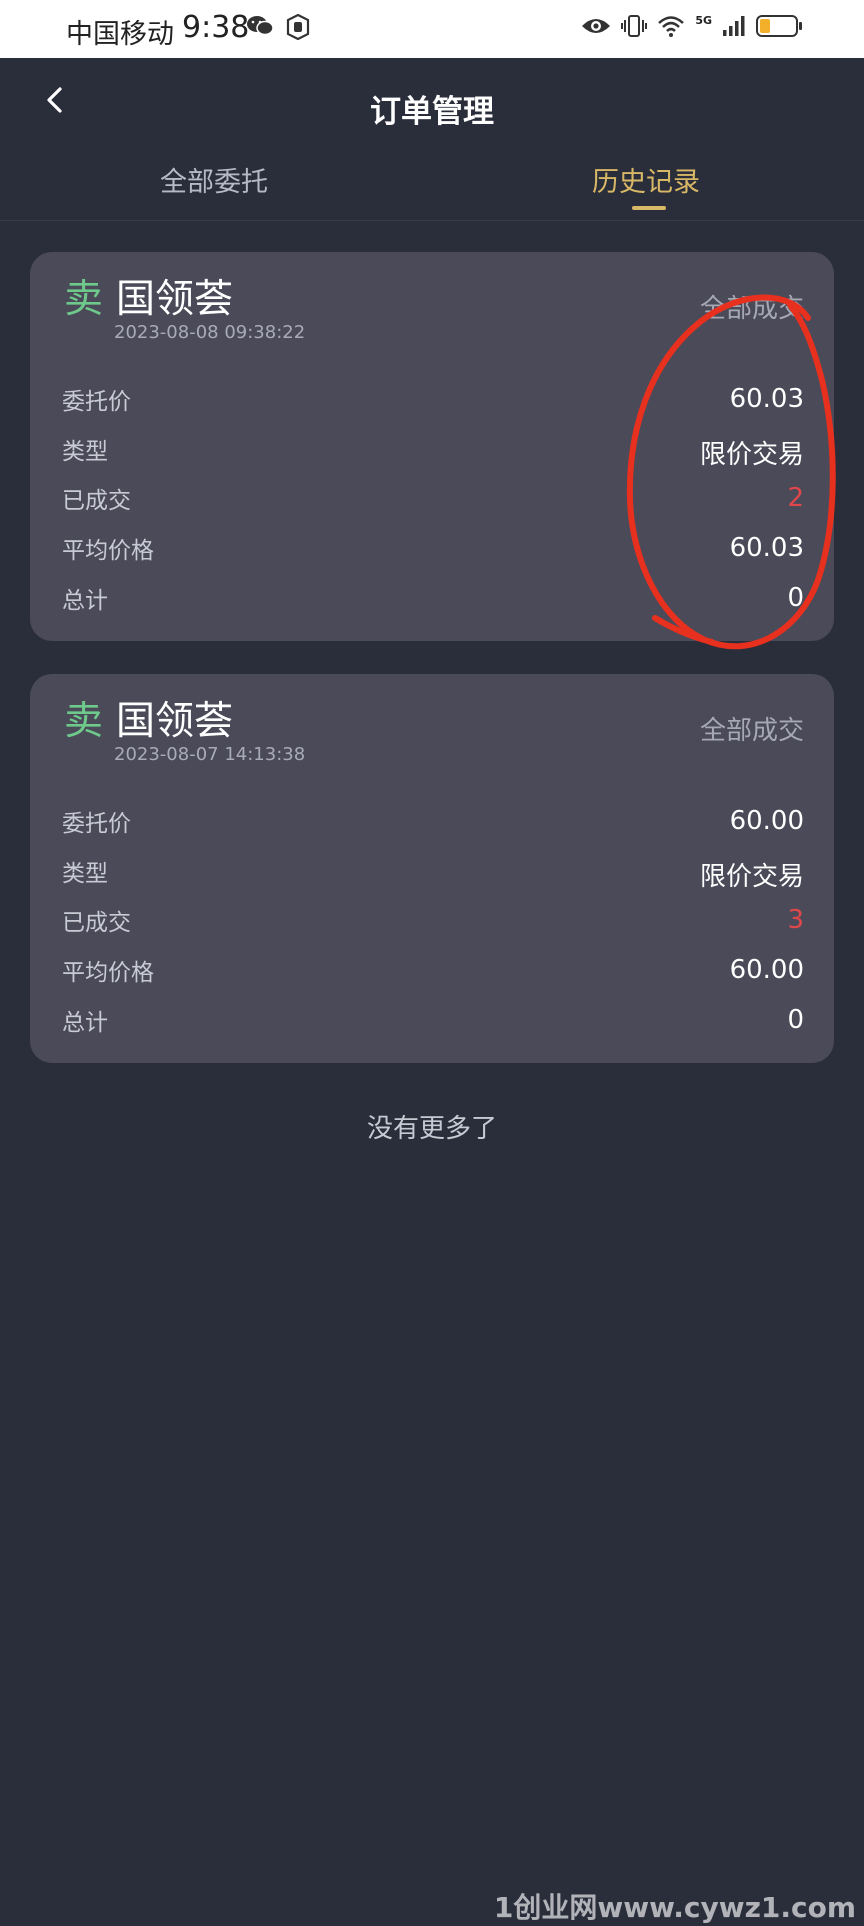 This screenshot has height=1926, width=864. I want to click on filled-value: 3, so click(795, 920).